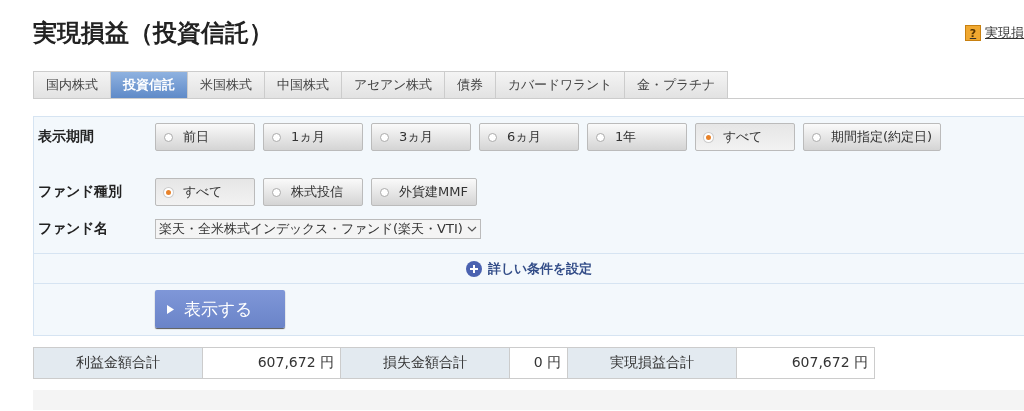 This screenshot has height=411, width=1024. Describe the element at coordinates (73, 229) in the screenshot. I see `field-label: ファンド名` at that location.